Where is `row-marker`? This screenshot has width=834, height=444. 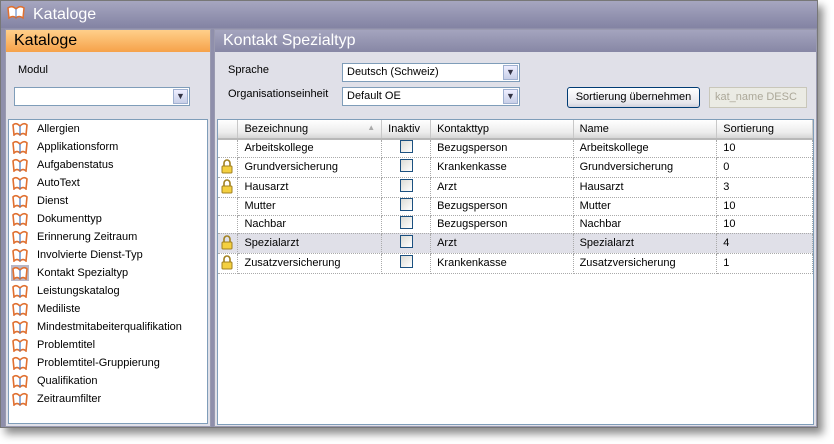 row-marker is located at coordinates (228, 243).